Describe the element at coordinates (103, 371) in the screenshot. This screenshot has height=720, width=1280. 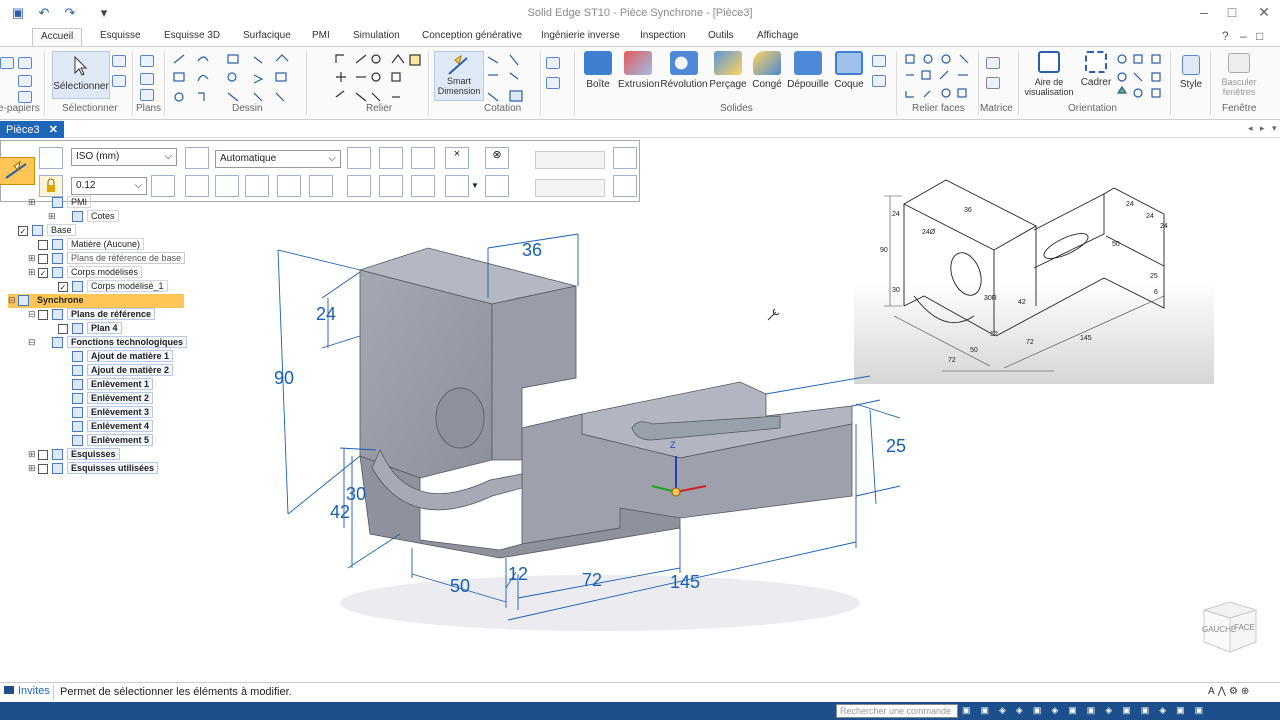
I see `tree-row: Ajout de matière 2` at that location.